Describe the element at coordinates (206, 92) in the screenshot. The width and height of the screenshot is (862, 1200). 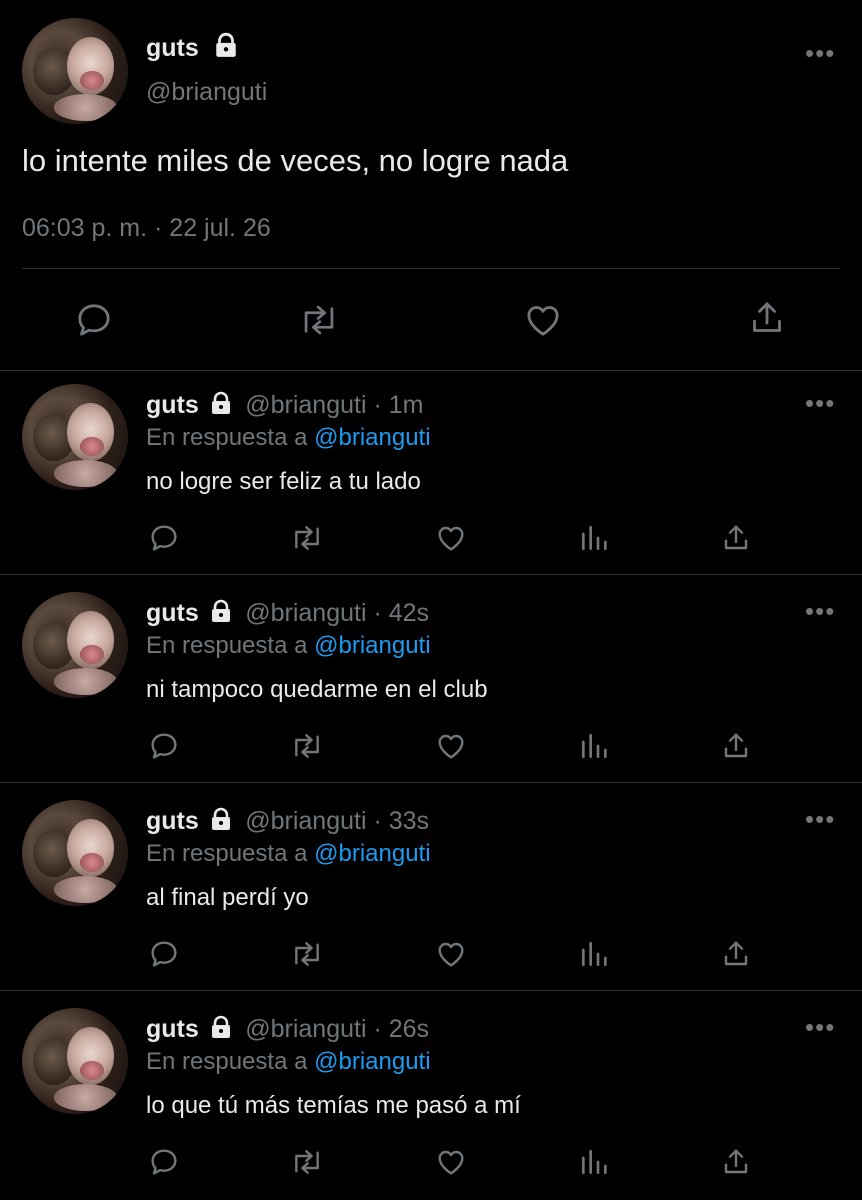
I see `author-handle: @brianguti` at that location.